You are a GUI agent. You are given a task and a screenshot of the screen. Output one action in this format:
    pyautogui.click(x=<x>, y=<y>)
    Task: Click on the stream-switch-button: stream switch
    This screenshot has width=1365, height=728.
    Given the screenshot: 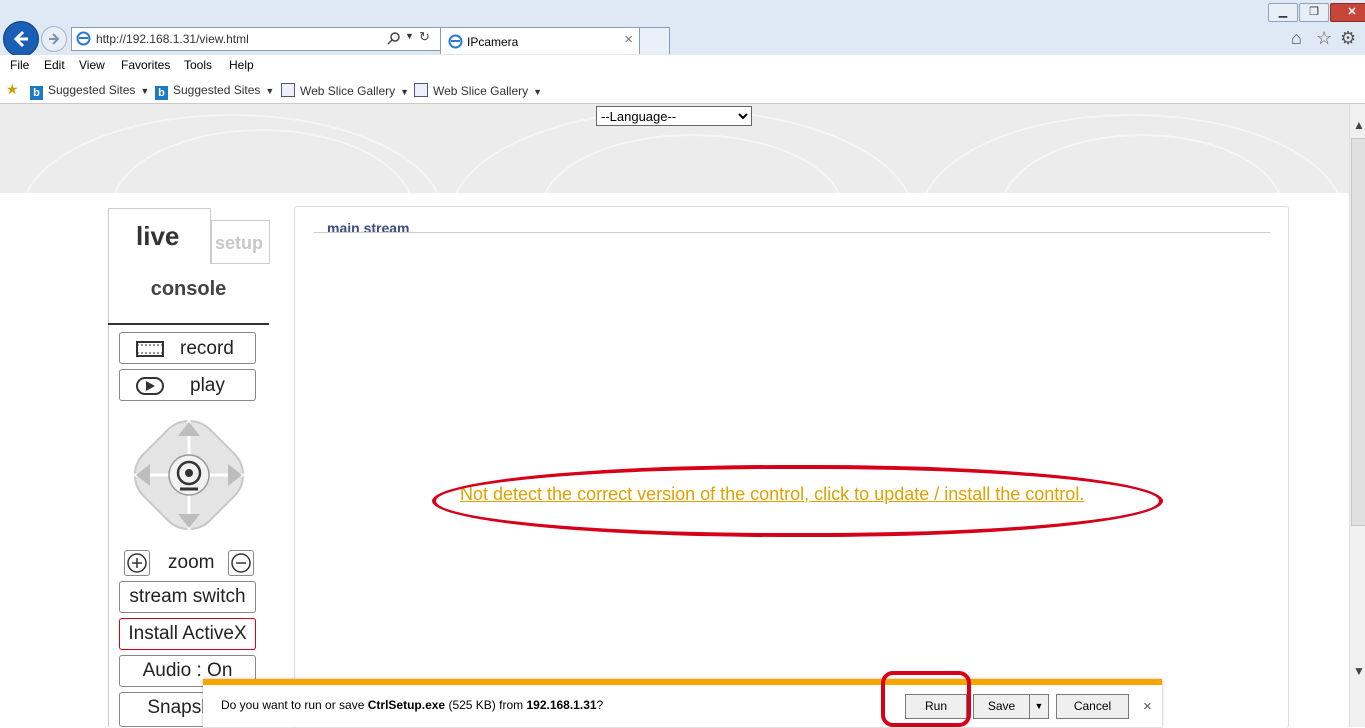 What is the action you would take?
    pyautogui.click(x=187, y=597)
    